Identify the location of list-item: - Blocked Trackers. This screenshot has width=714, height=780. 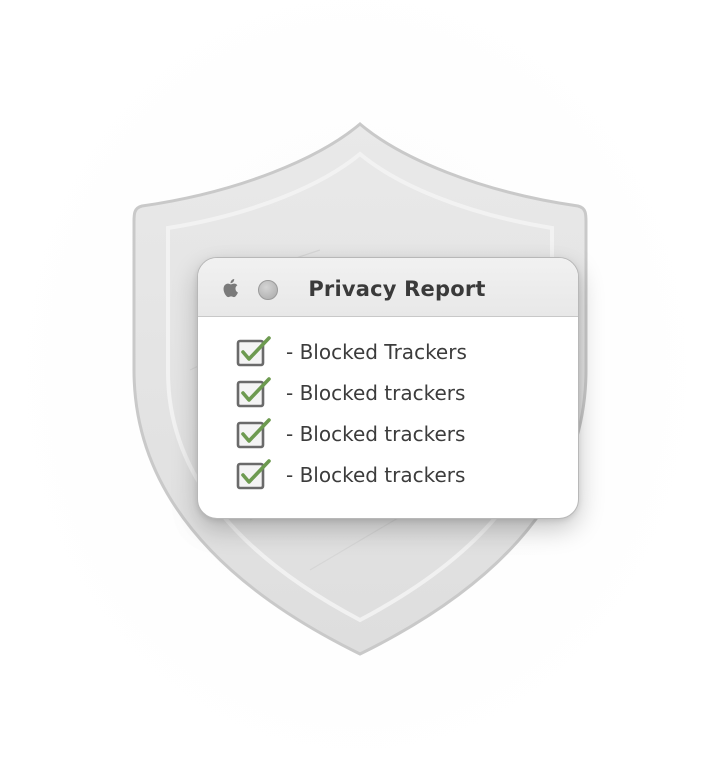
(351, 352).